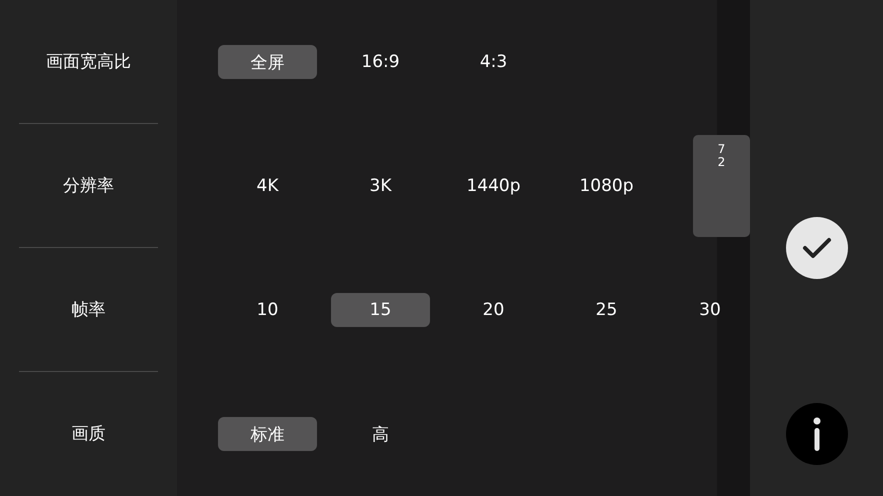 The height and width of the screenshot is (496, 883). What do you see at coordinates (380, 434) in the screenshot?
I see `option-button: 高` at bounding box center [380, 434].